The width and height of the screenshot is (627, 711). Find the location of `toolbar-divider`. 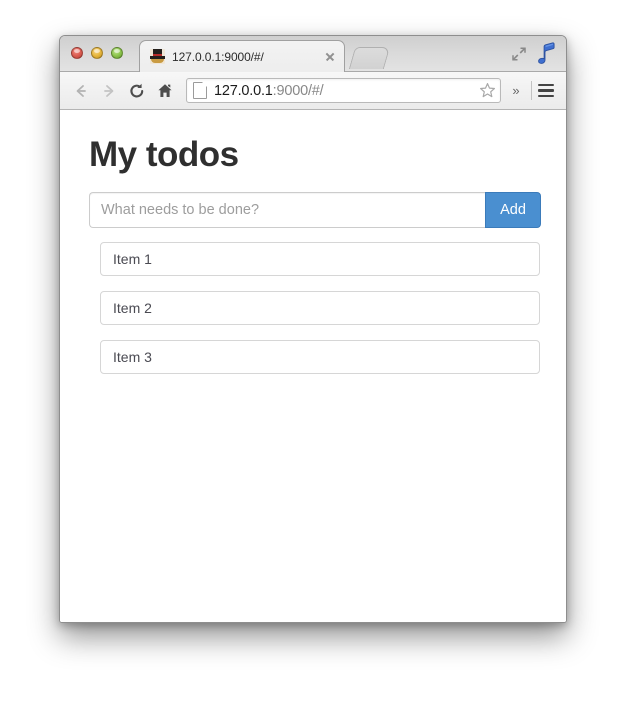

toolbar-divider is located at coordinates (531, 90).